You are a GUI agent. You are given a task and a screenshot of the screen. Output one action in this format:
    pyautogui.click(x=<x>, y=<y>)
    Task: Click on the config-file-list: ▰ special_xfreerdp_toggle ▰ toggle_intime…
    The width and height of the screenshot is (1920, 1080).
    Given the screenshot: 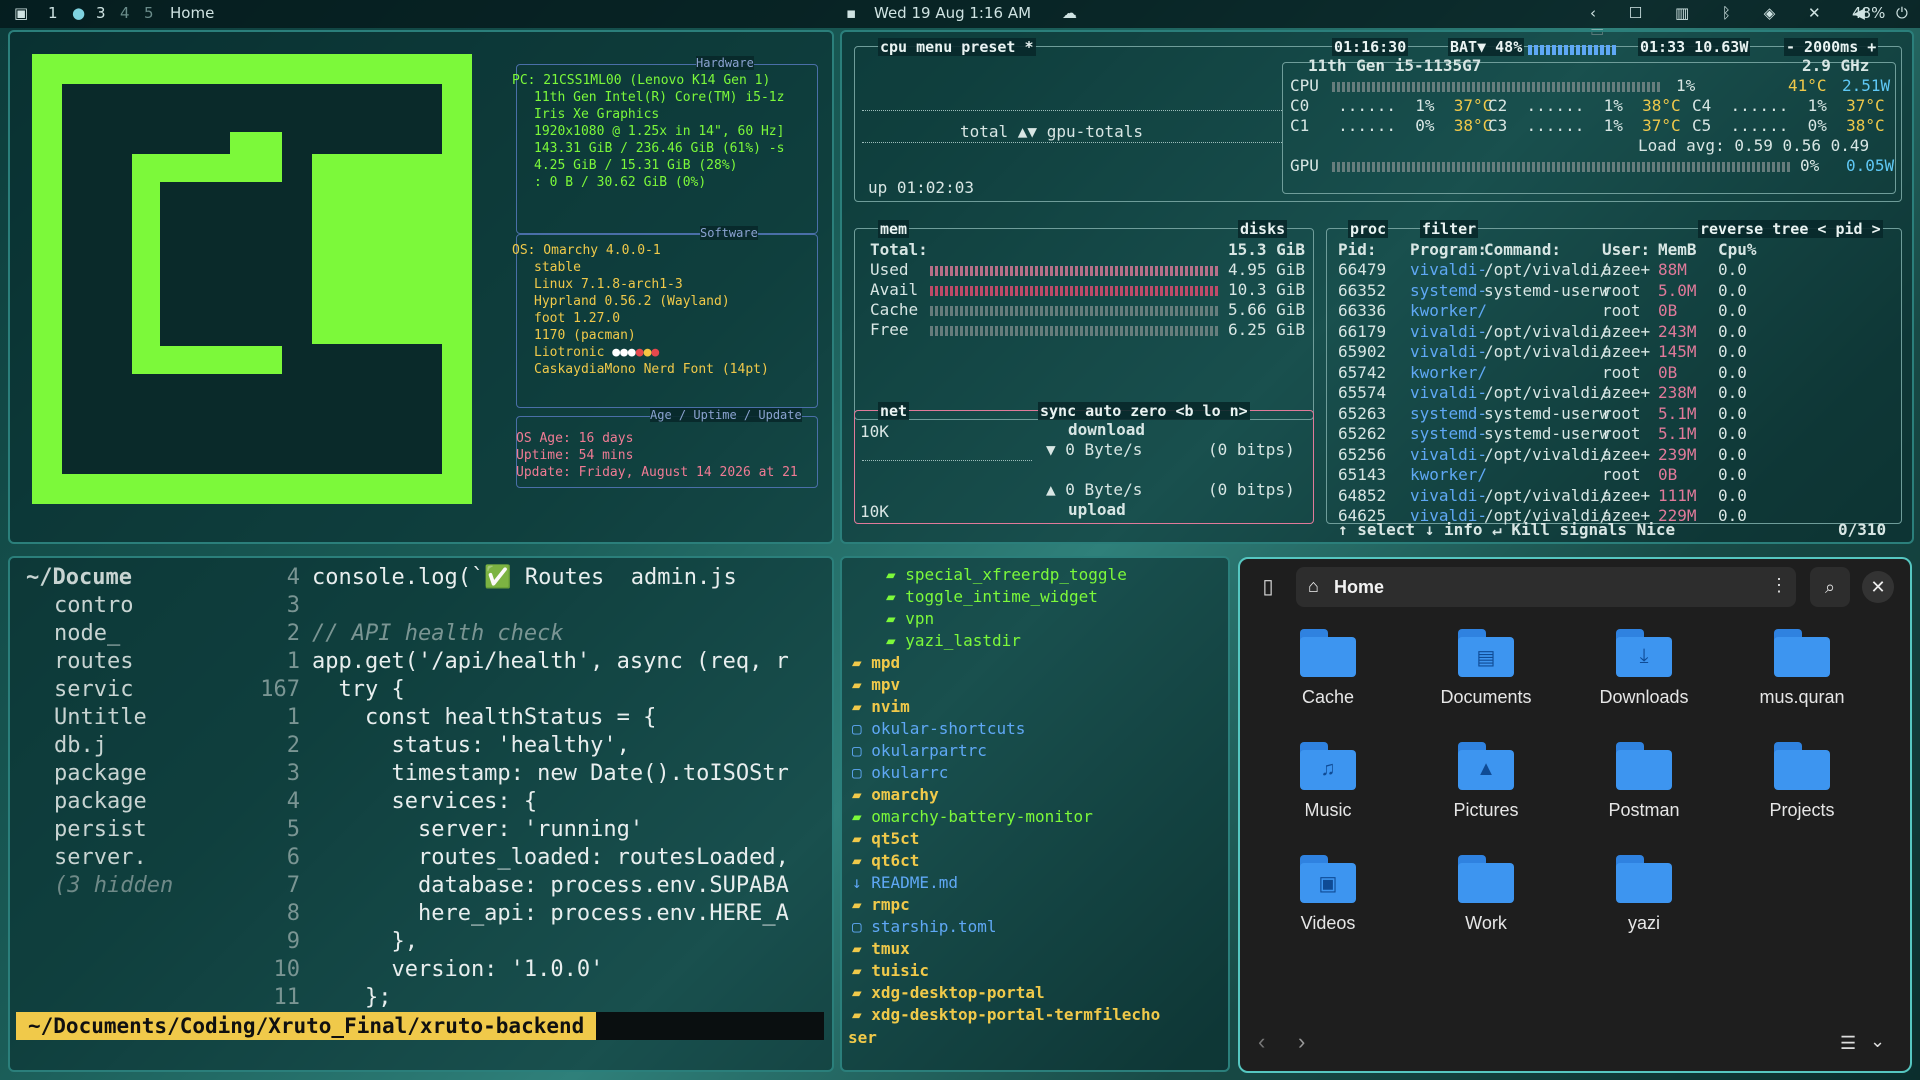 What is the action you would take?
    pyautogui.click(x=1006, y=795)
    